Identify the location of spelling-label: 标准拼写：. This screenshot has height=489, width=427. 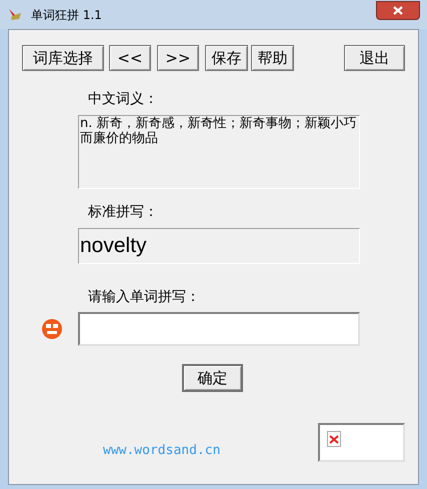
(123, 212).